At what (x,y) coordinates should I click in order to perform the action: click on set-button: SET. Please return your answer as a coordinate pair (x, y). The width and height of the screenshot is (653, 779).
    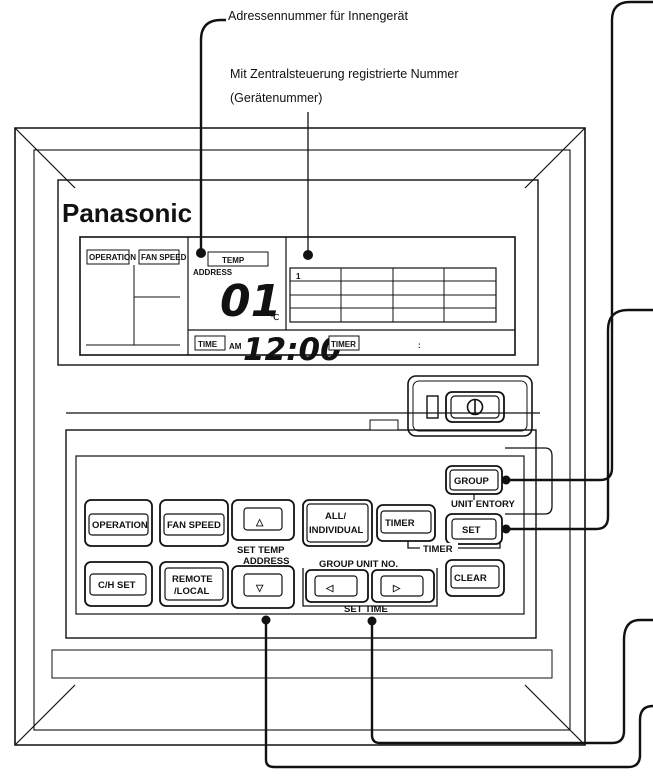
    Looking at the image, I should click on (474, 529).